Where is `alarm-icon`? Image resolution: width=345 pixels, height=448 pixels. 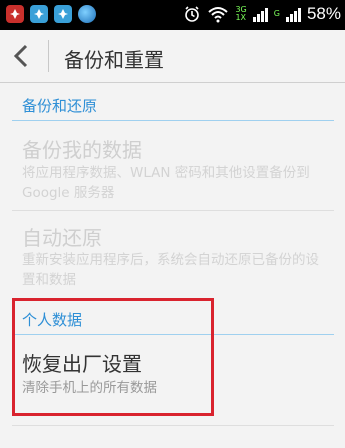 alarm-icon is located at coordinates (192, 14).